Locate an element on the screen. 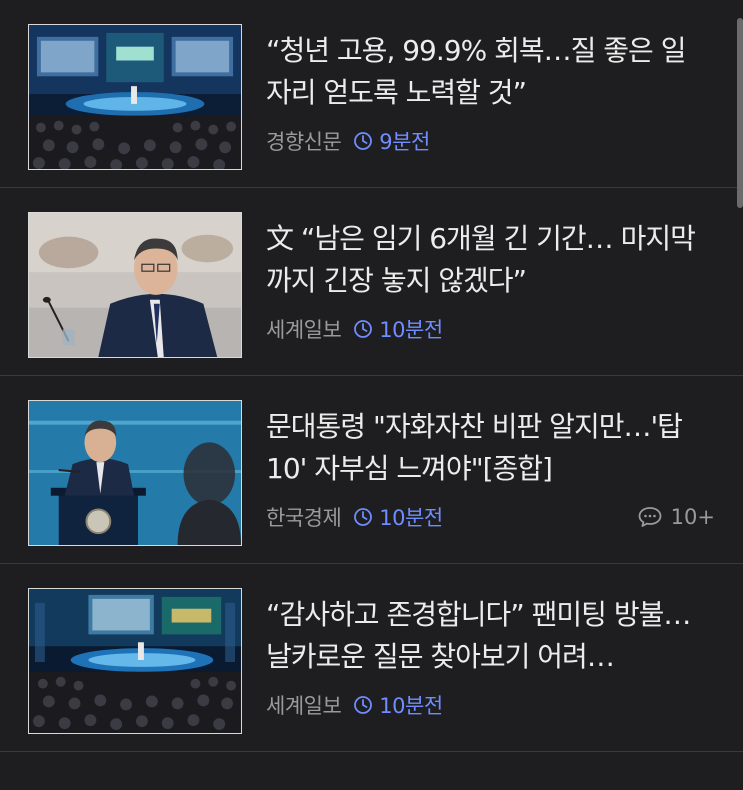  speech-bubble-icon is located at coordinates (650, 517).